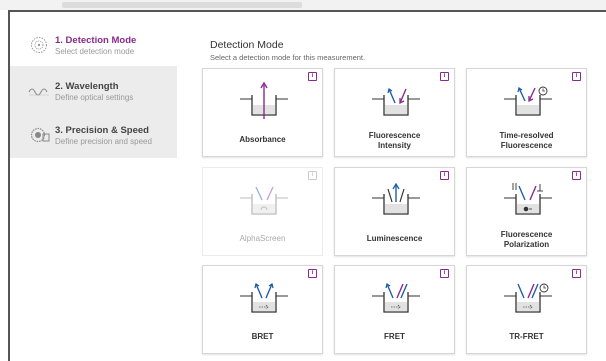 This screenshot has width=606, height=361. I want to click on mode-card-absorbance: i Absorbance, so click(262, 112).